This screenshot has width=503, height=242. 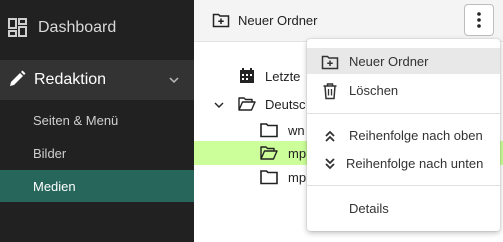 What do you see at coordinates (17, 27) in the screenshot?
I see `dashboard-icon` at bounding box center [17, 27].